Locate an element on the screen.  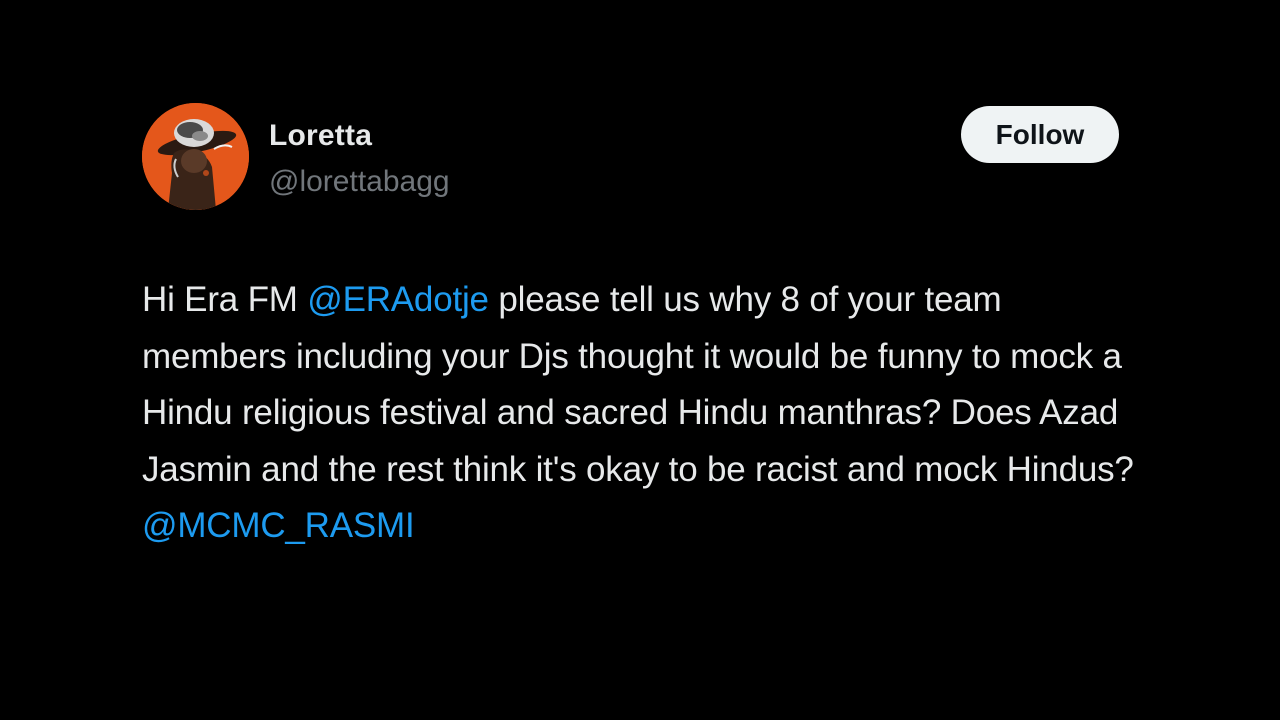
profile-photo-icon is located at coordinates (195, 156).